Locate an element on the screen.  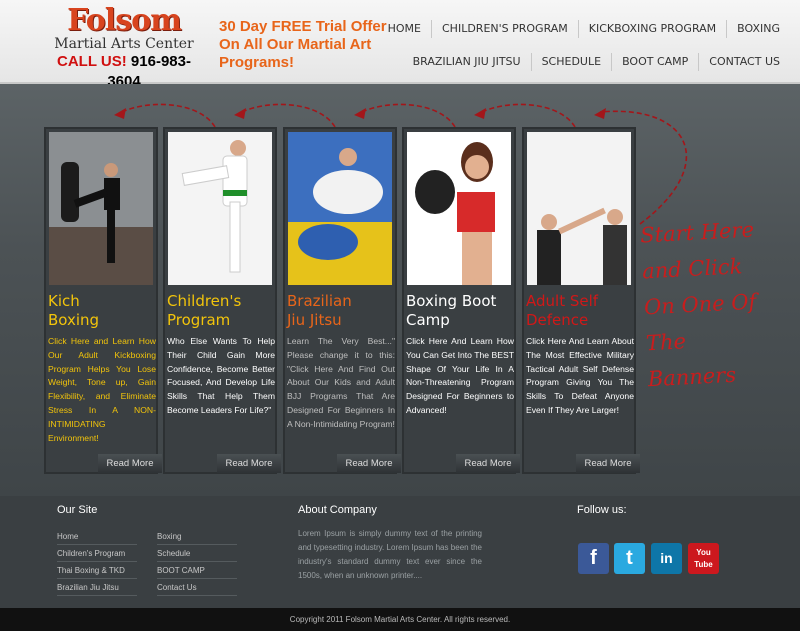
banner-title: Kich Boxing is located at coordinates (73, 311).